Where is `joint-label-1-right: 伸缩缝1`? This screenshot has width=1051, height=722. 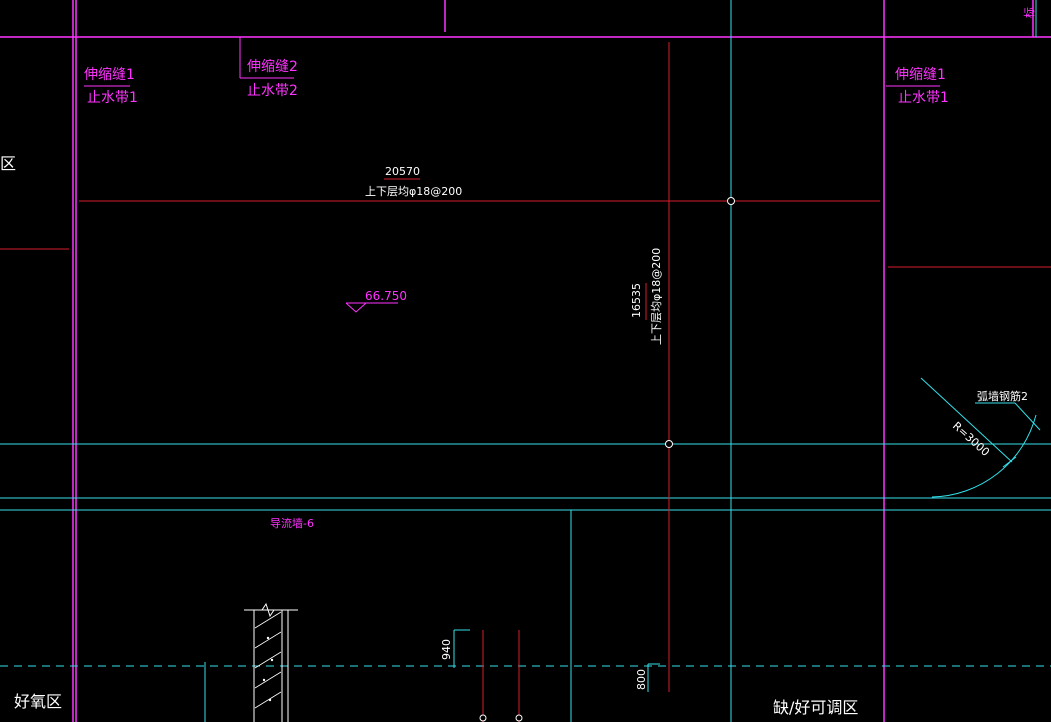
joint-label-1-right: 伸缩缝1 is located at coordinates (920, 75).